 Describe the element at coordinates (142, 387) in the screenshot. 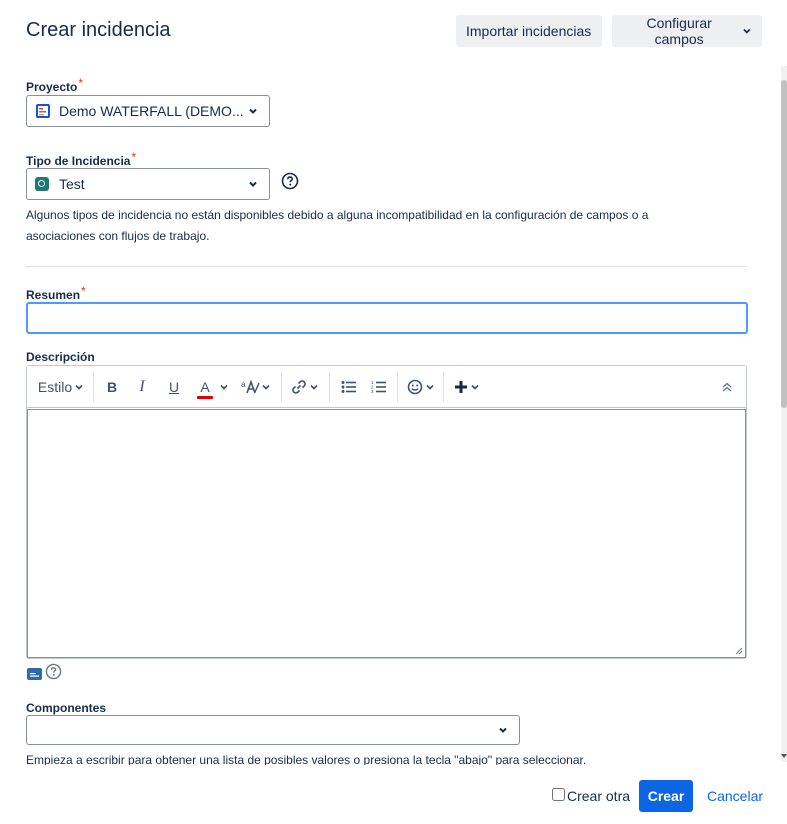

I see `italic-icon: I` at that location.